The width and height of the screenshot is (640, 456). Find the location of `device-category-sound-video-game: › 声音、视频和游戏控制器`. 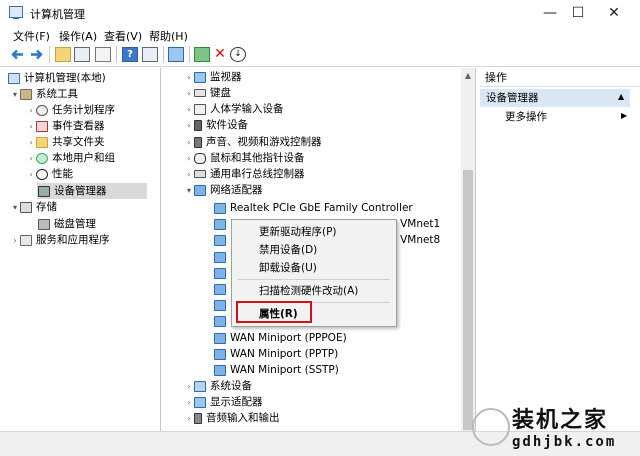

device-category-sound-video-game: › 声音、视频和游戏控制器 is located at coordinates (252, 142).